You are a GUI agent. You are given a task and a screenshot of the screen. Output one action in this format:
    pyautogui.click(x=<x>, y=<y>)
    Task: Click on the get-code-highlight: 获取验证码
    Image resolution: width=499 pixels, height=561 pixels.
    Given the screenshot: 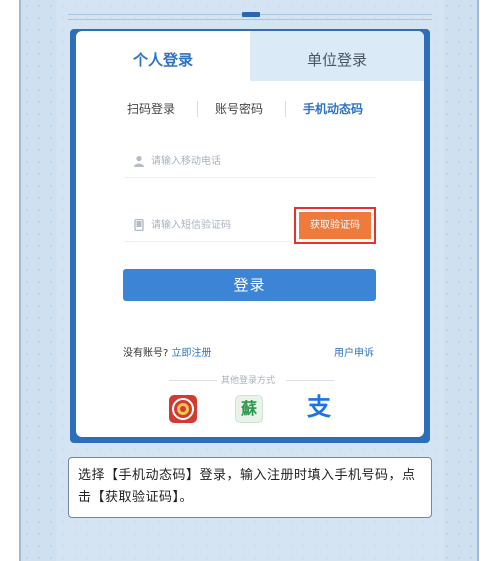 What is the action you would take?
    pyautogui.click(x=335, y=225)
    